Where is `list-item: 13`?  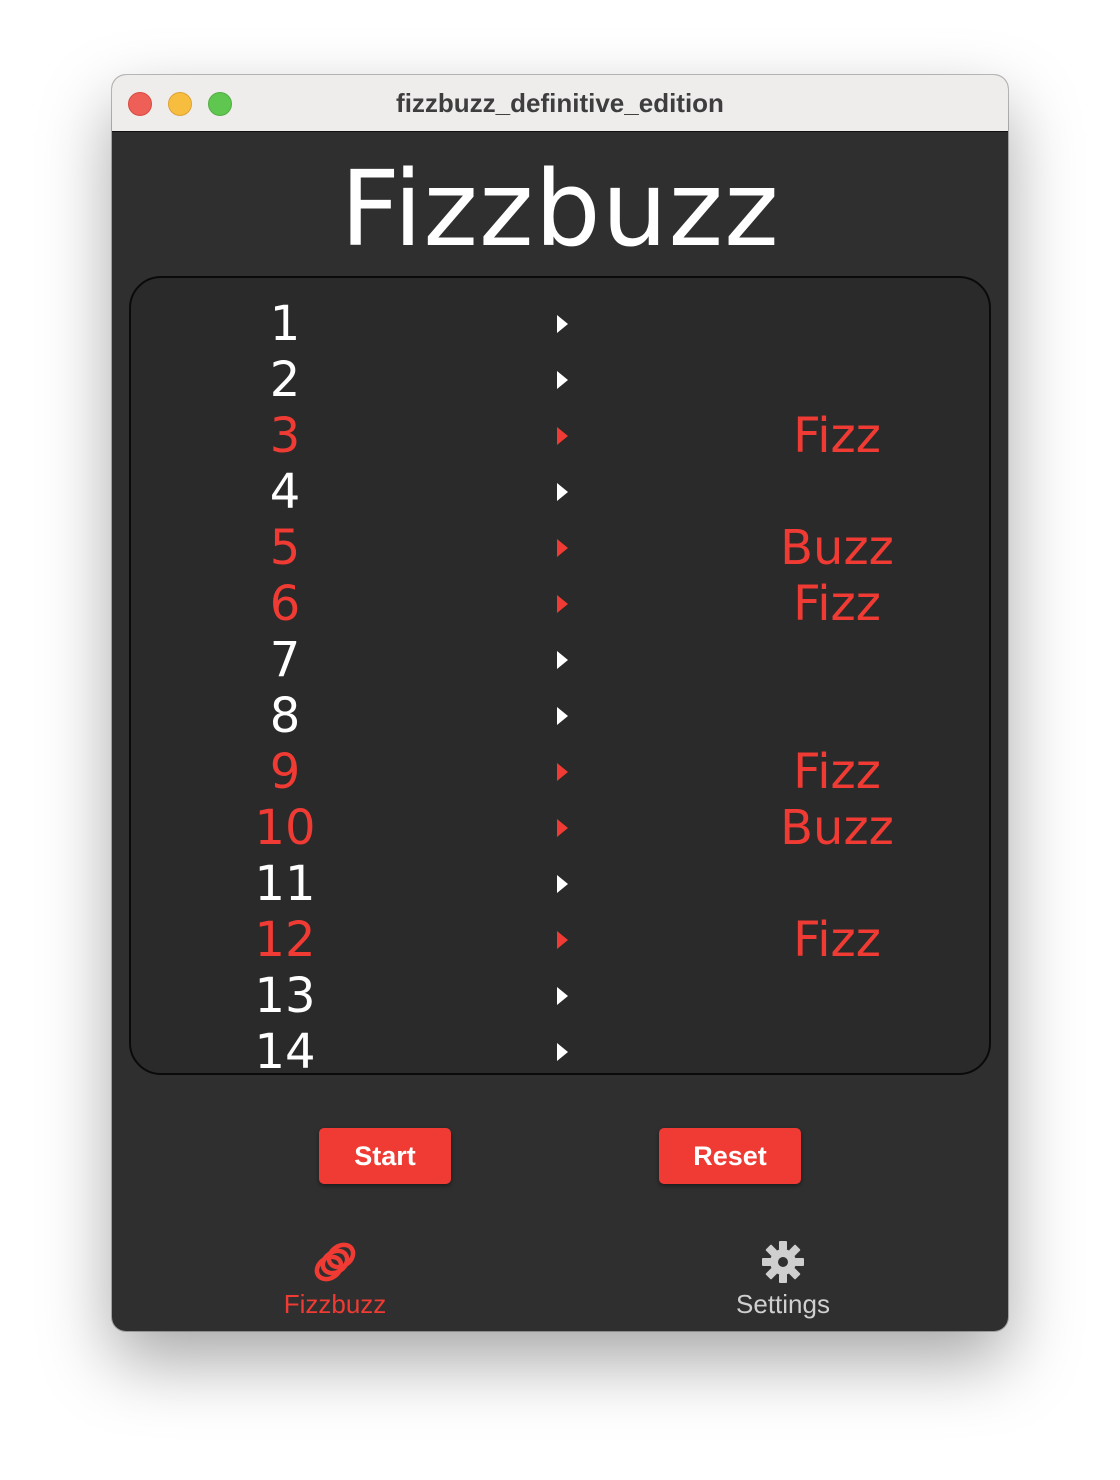 list-item: 13 is located at coordinates (560, 996).